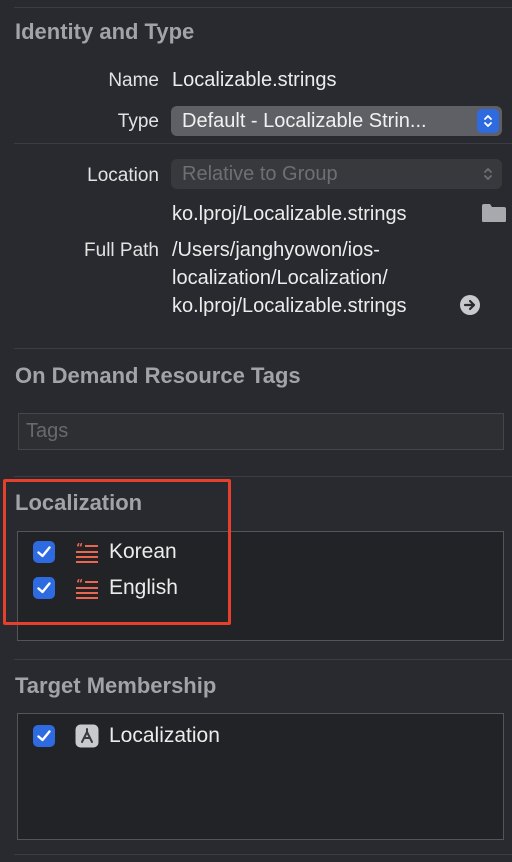  I want to click on identity-section-title: Identity and Type, so click(105, 31).